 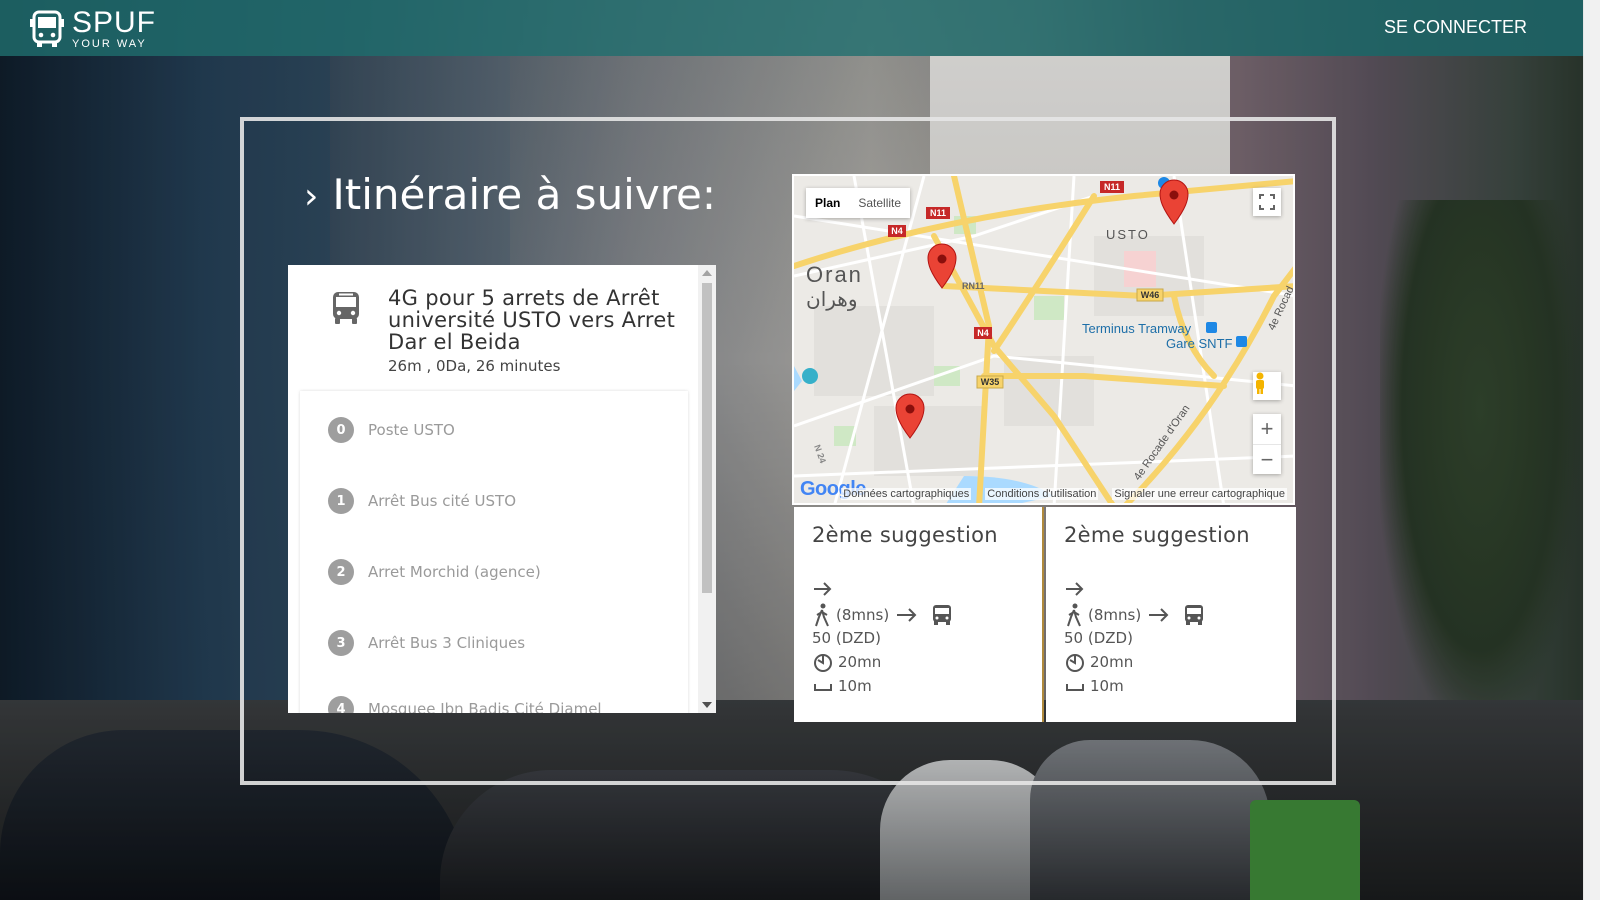 What do you see at coordinates (114, 22) in the screenshot?
I see `logo-name: SPUF` at bounding box center [114, 22].